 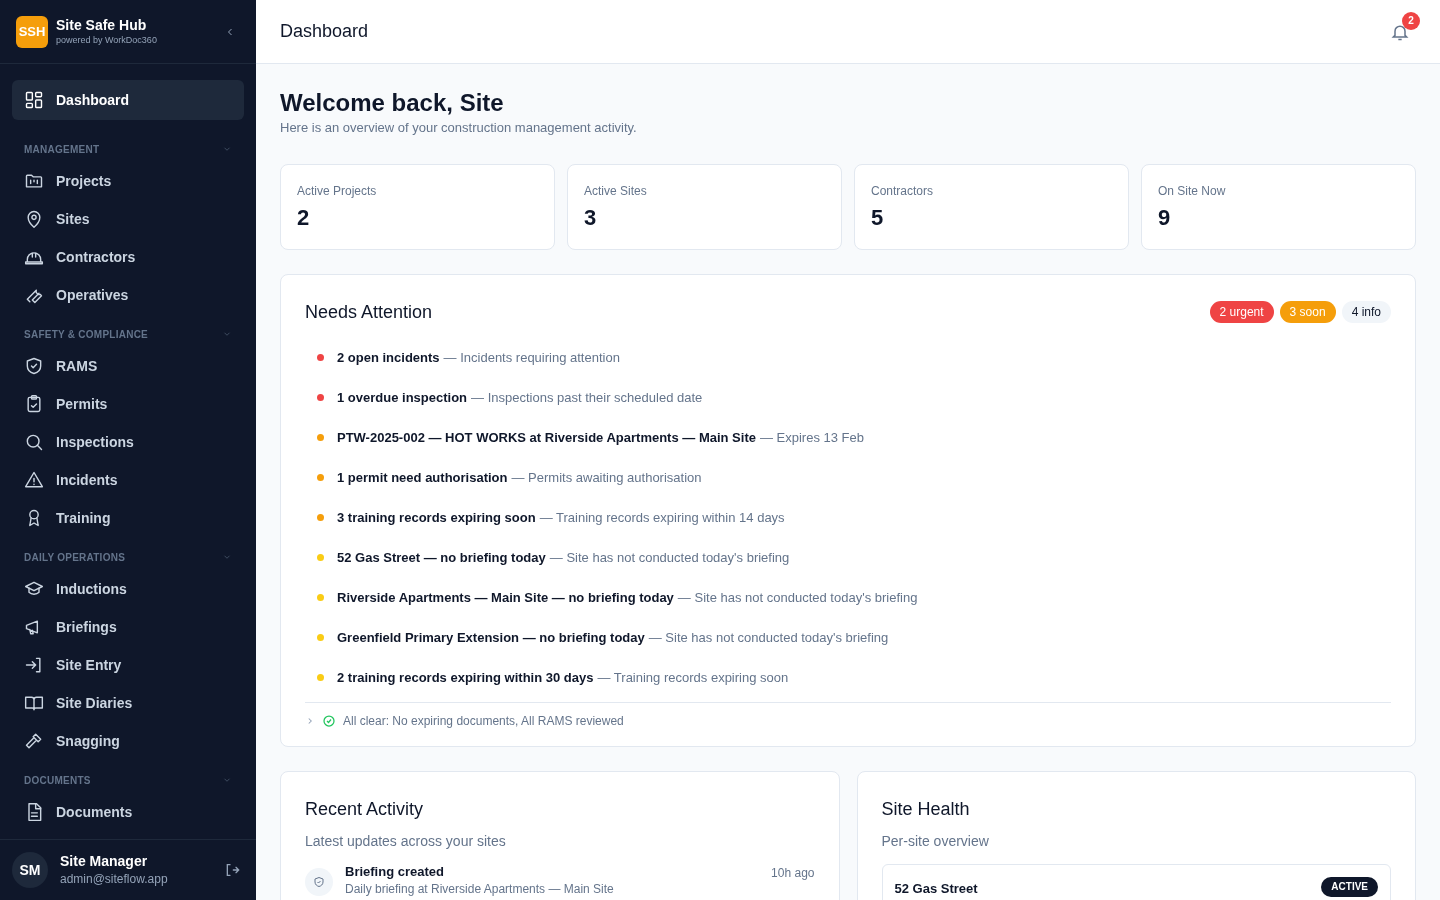 What do you see at coordinates (369, 312) in the screenshot?
I see `card-title: Needs Attention` at bounding box center [369, 312].